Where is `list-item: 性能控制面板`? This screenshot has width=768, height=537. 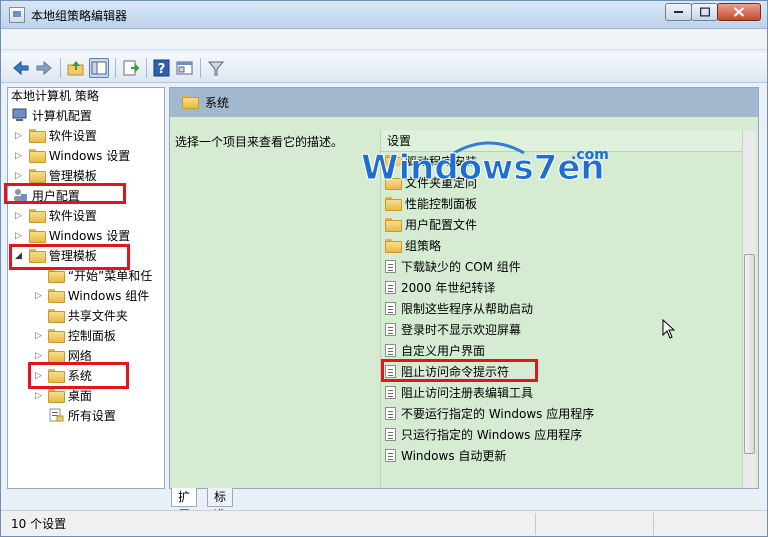 list-item: 性能控制面板 is located at coordinates (431, 204).